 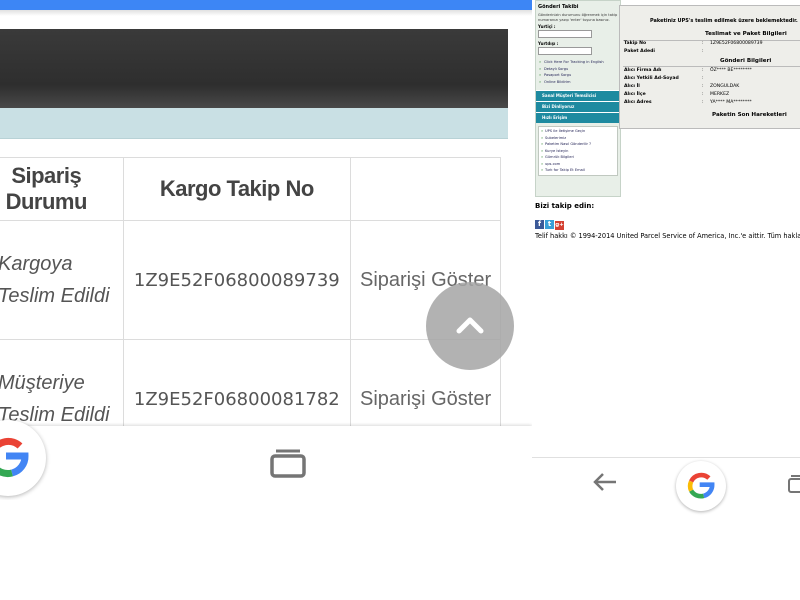 I want to click on twitter-icon: t, so click(x=549, y=224).